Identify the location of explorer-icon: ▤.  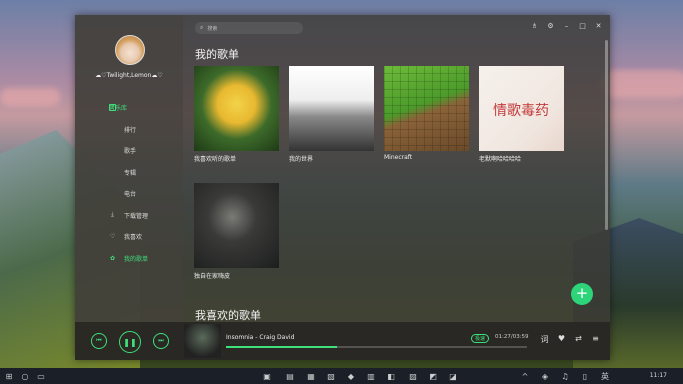
(290, 376).